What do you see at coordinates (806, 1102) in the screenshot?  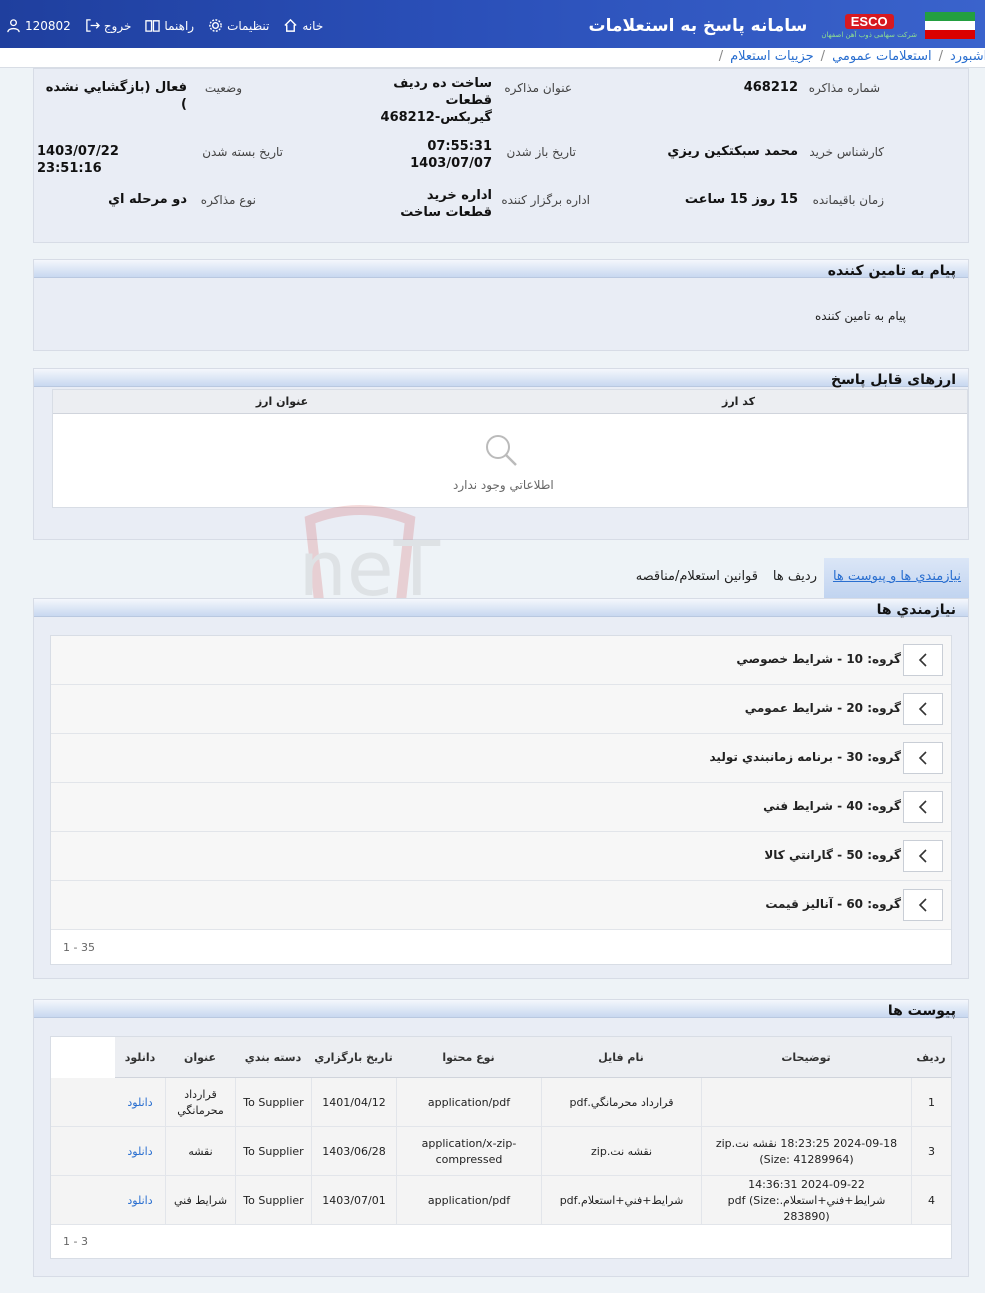 I see `cell-description` at bounding box center [806, 1102].